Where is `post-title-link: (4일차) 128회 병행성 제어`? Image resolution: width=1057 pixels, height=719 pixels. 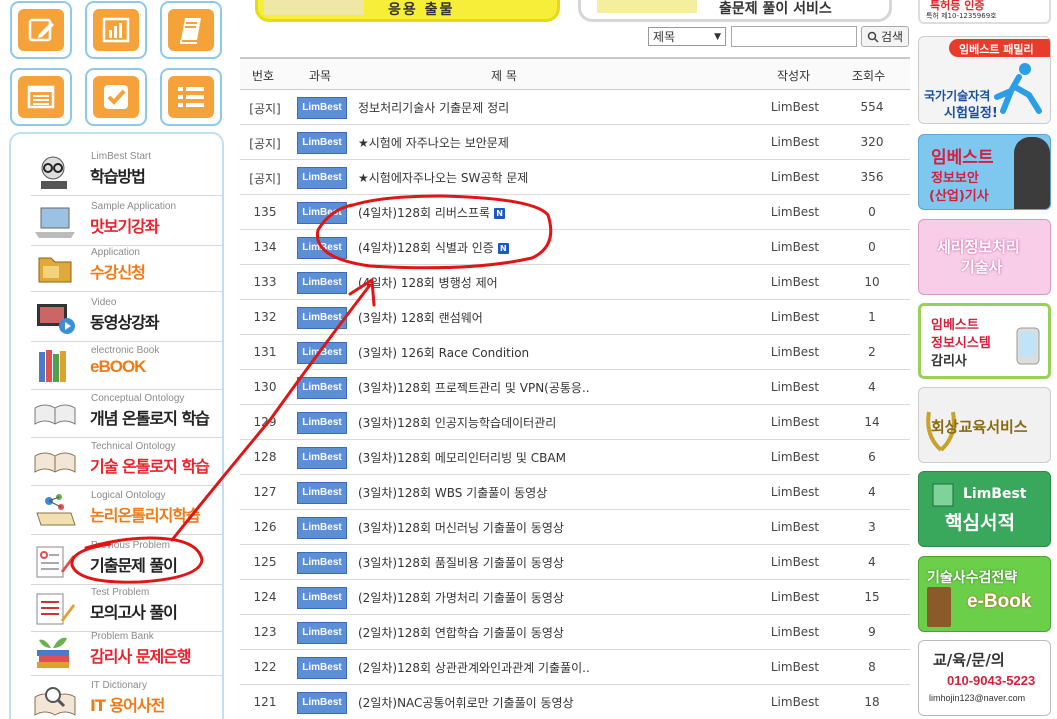 post-title-link: (4일차) 128회 병행성 제어 is located at coordinates (428, 282).